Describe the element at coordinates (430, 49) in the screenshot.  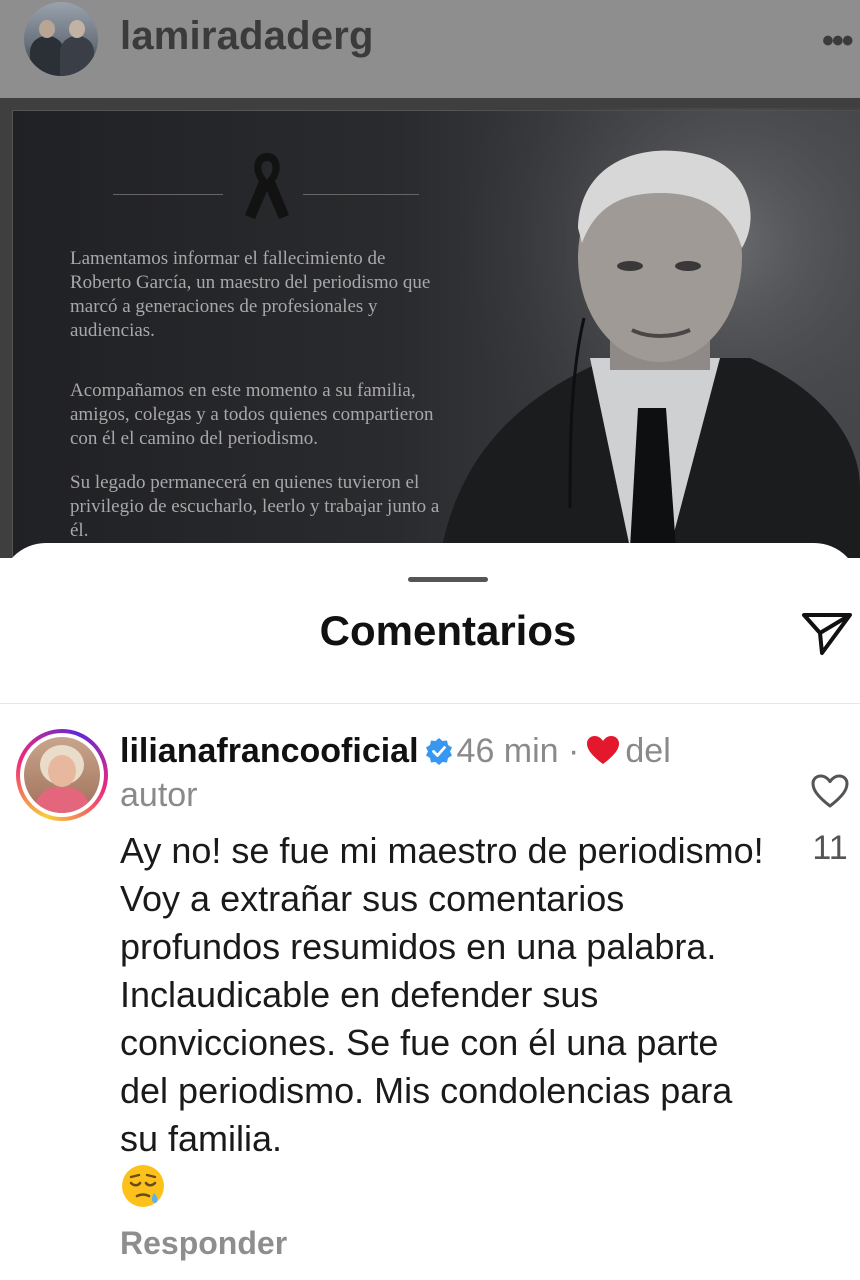
I see `post-header: lamiradaderg •••` at that location.